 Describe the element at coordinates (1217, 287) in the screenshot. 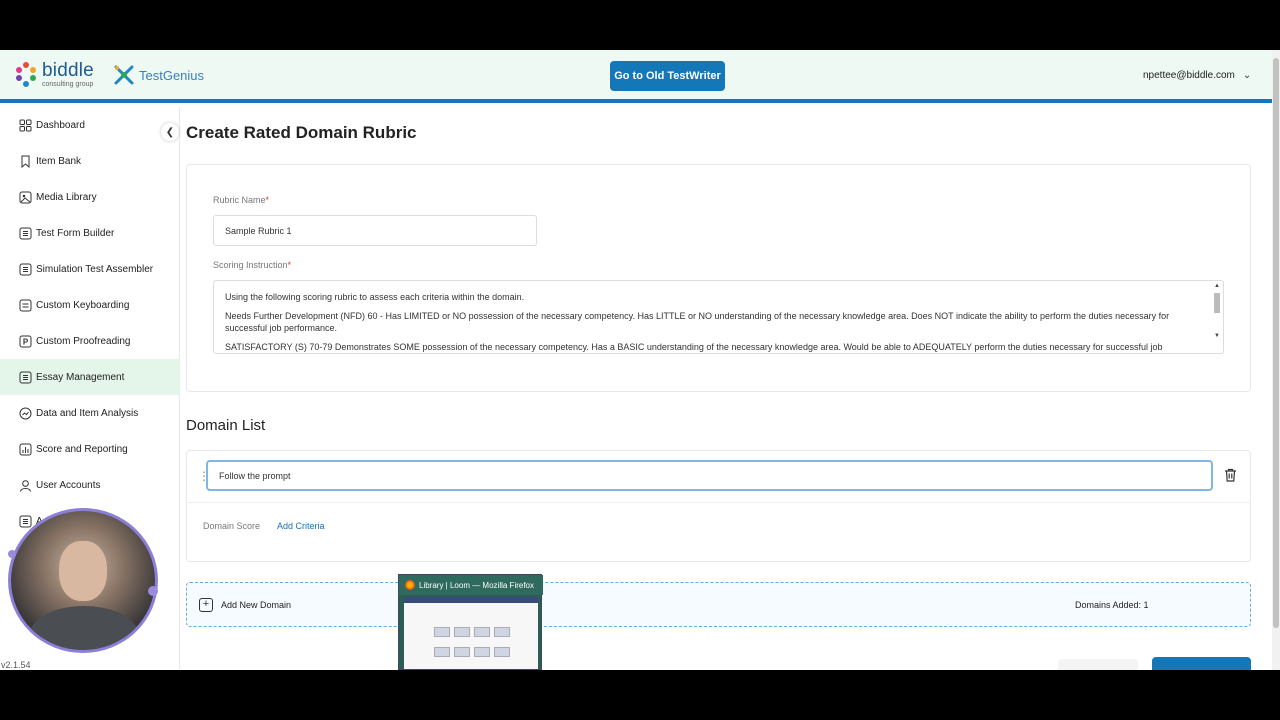

I see `scroll-up-icon: ▲` at that location.